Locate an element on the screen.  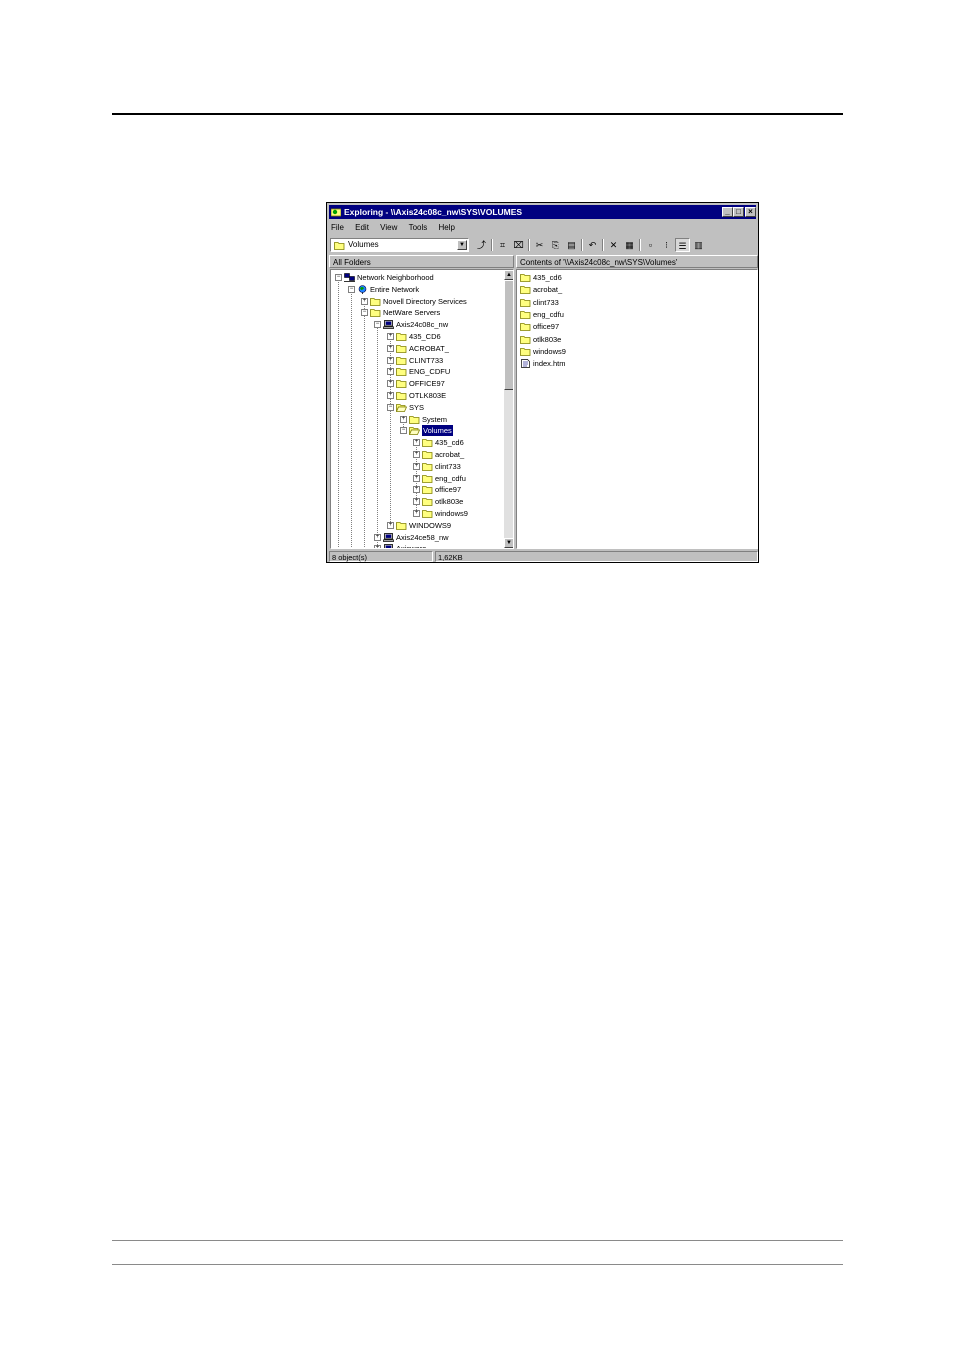
menu-file: File is located at coordinates (337, 227).